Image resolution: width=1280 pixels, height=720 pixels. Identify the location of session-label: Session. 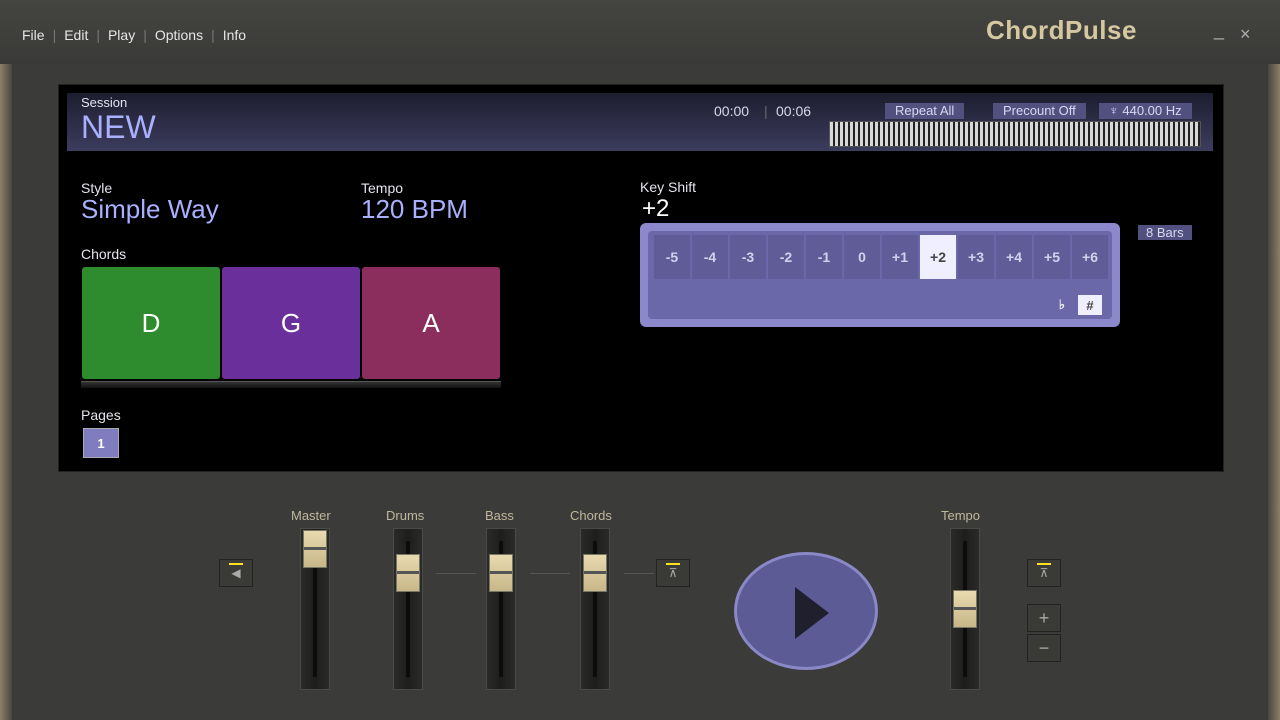
(104, 102).